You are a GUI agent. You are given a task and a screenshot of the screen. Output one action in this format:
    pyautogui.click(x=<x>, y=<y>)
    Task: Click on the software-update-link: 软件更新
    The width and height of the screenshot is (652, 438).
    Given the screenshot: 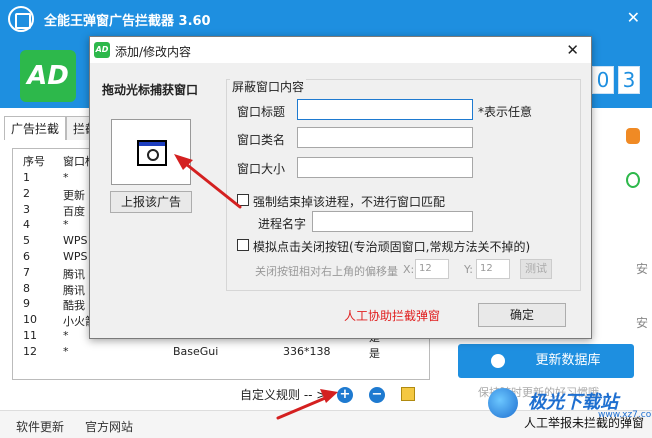 What is the action you would take?
    pyautogui.click(x=40, y=426)
    